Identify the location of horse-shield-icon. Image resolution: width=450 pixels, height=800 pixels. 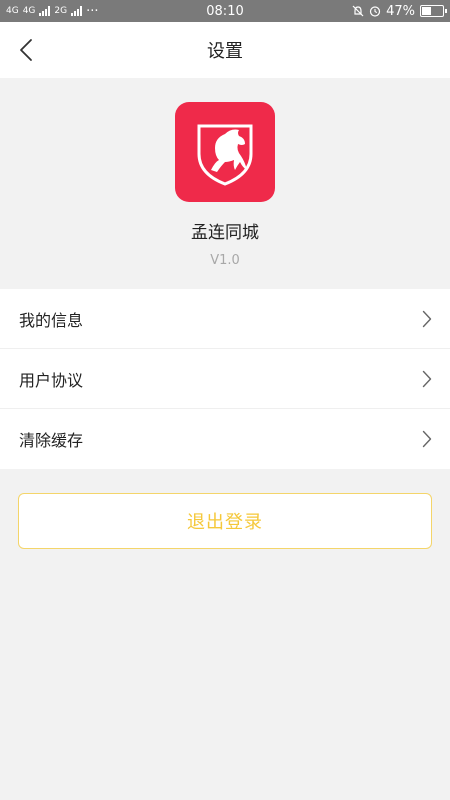
(225, 155).